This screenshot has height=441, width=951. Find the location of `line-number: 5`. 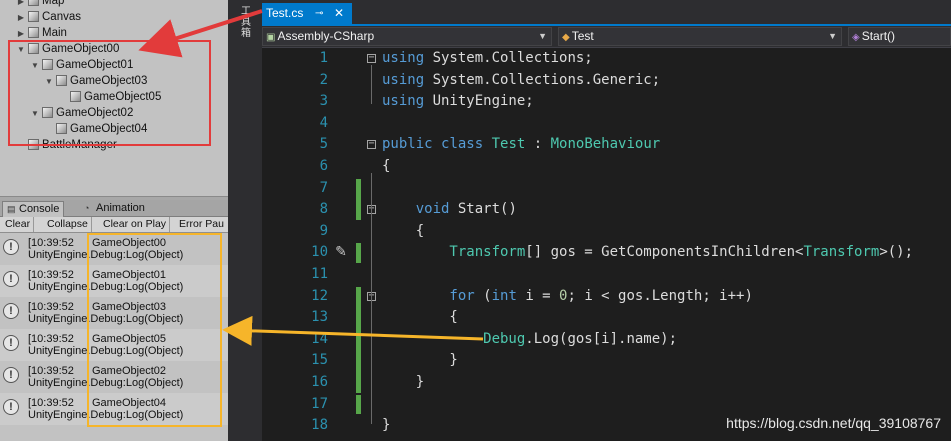

line-number: 5 is located at coordinates (323, 144).